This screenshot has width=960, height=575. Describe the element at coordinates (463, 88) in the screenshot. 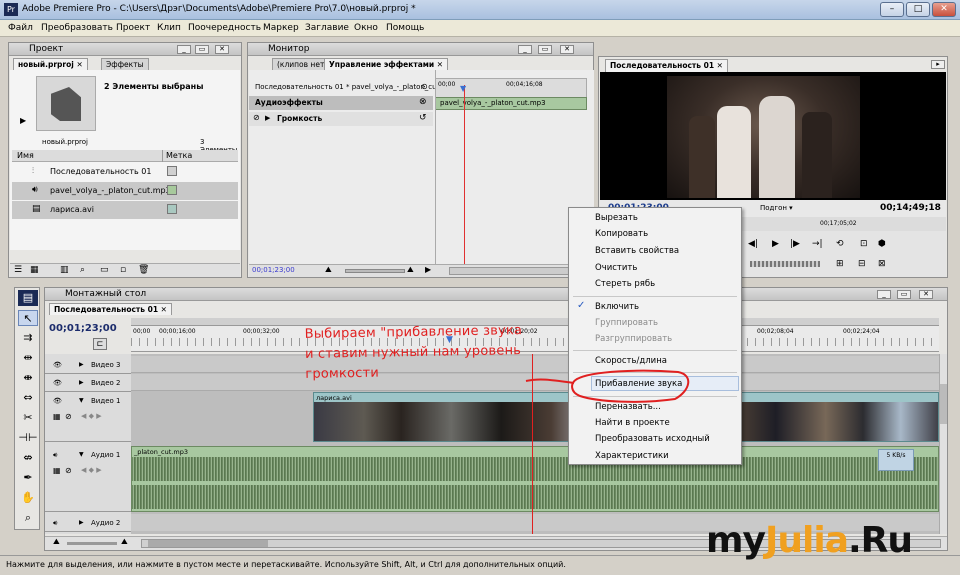

I see `playhead-marker-icon: ▼` at that location.